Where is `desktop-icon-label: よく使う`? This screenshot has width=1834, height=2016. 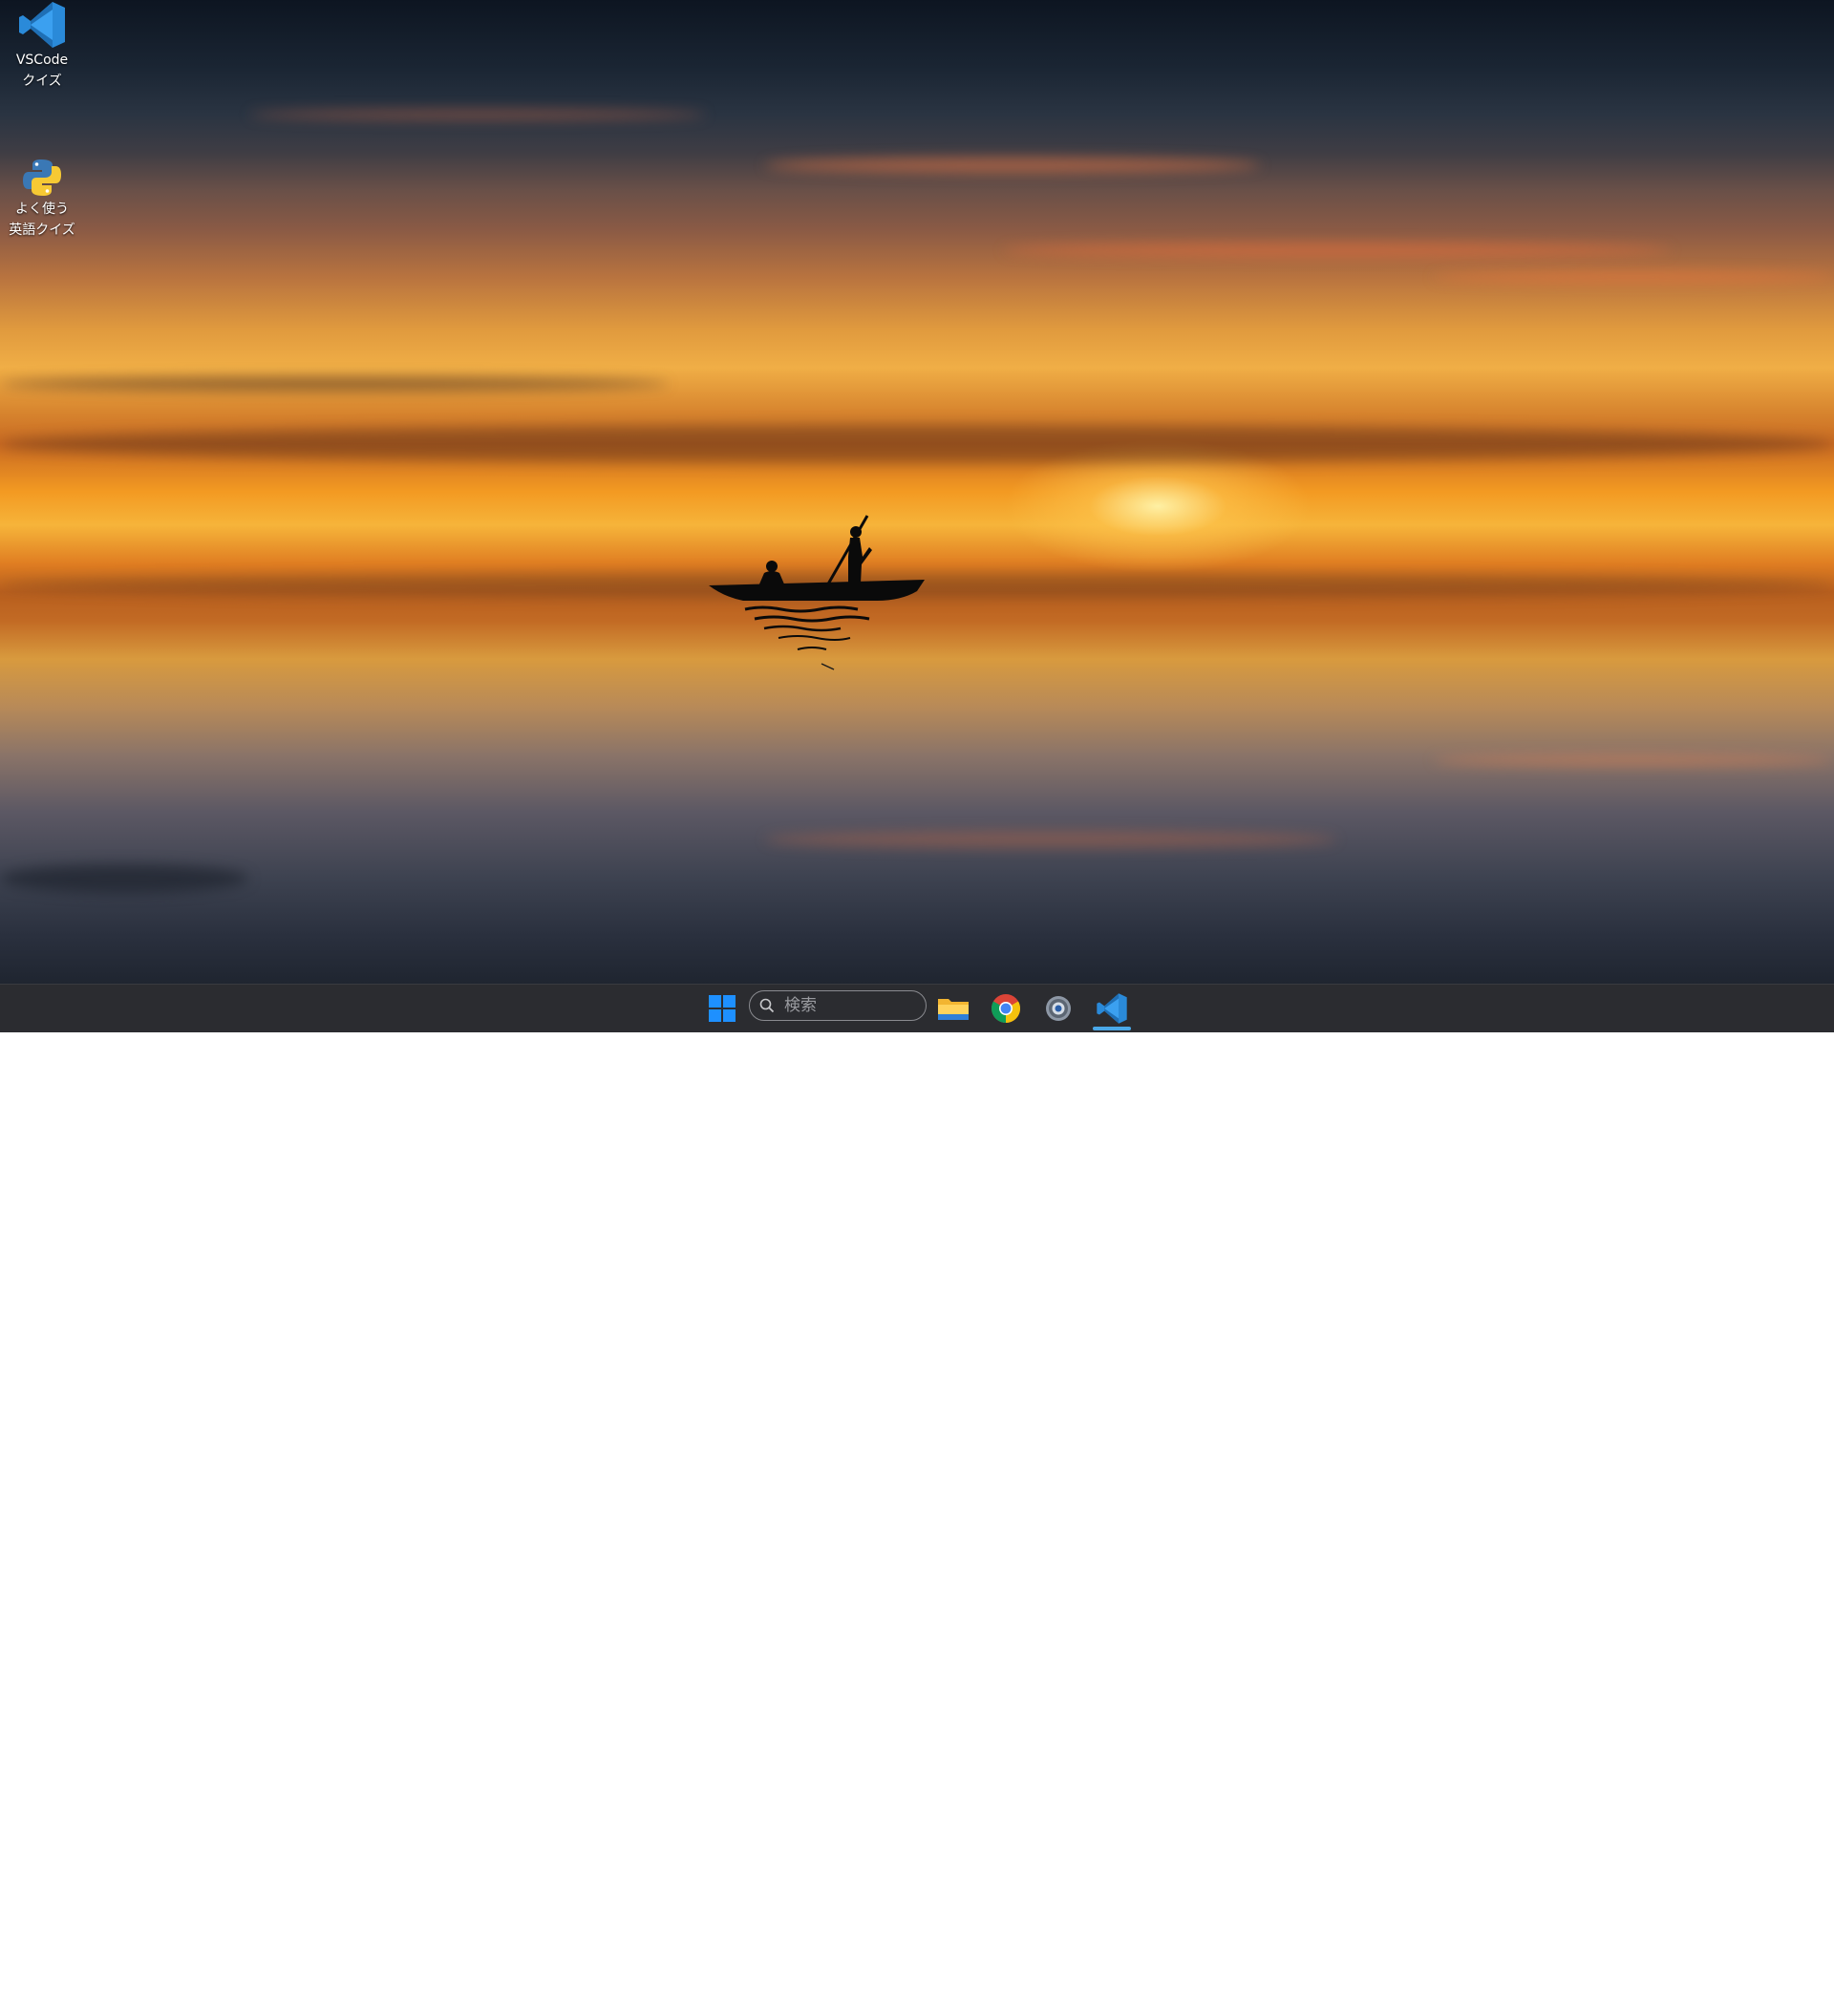
desktop-icon-label: よく使う is located at coordinates (42, 209).